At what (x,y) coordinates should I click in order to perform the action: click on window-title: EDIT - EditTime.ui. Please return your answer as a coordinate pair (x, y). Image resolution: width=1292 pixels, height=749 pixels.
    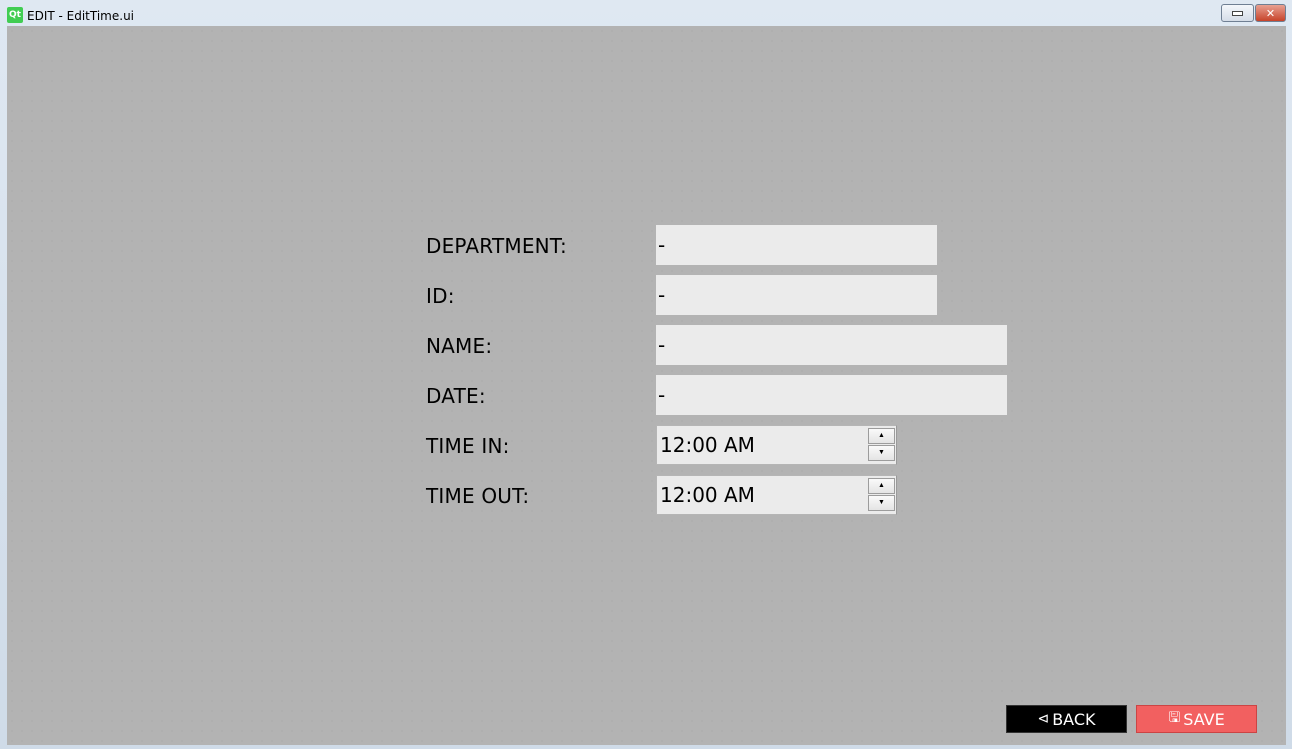
    Looking at the image, I should click on (81, 16).